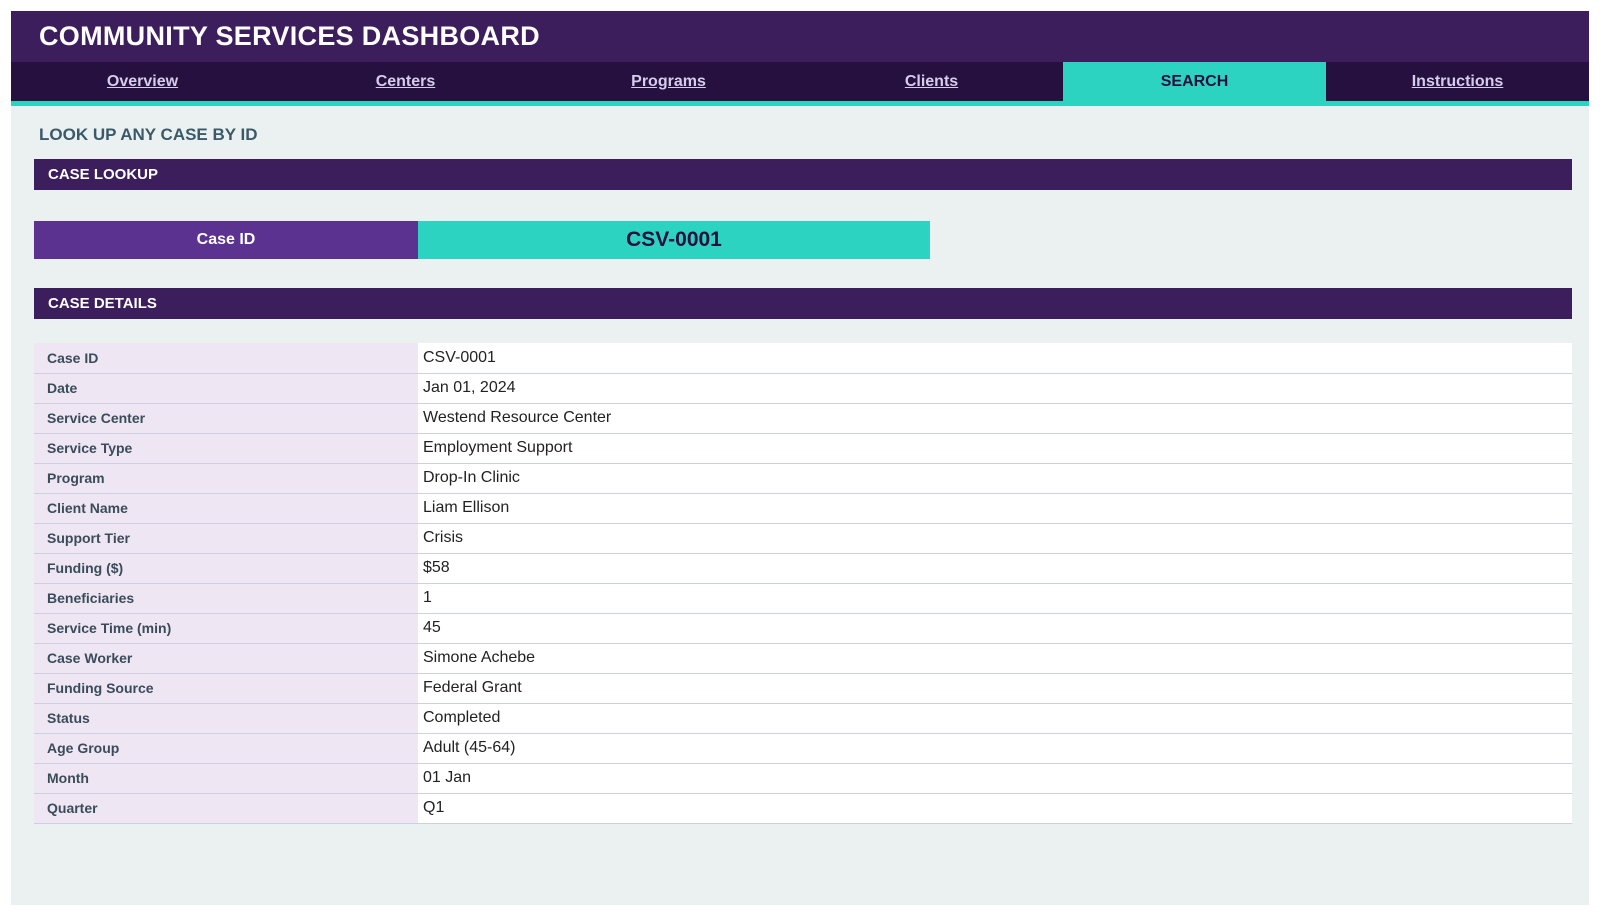 Image resolution: width=1600 pixels, height=915 pixels. I want to click on table-row: Age Group Adult (45-64), so click(803, 748).